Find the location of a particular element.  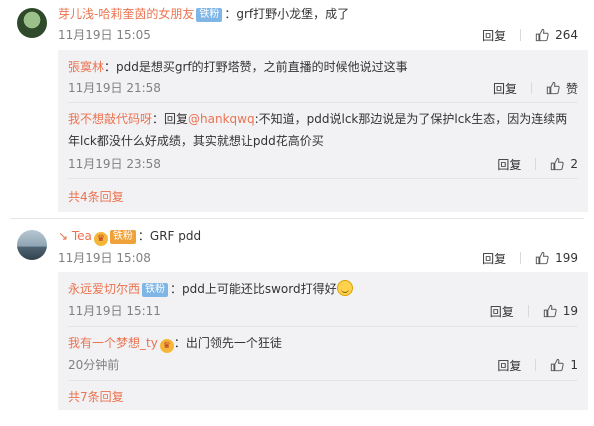

comment-author-prefix: ↘ is located at coordinates (65, 236).